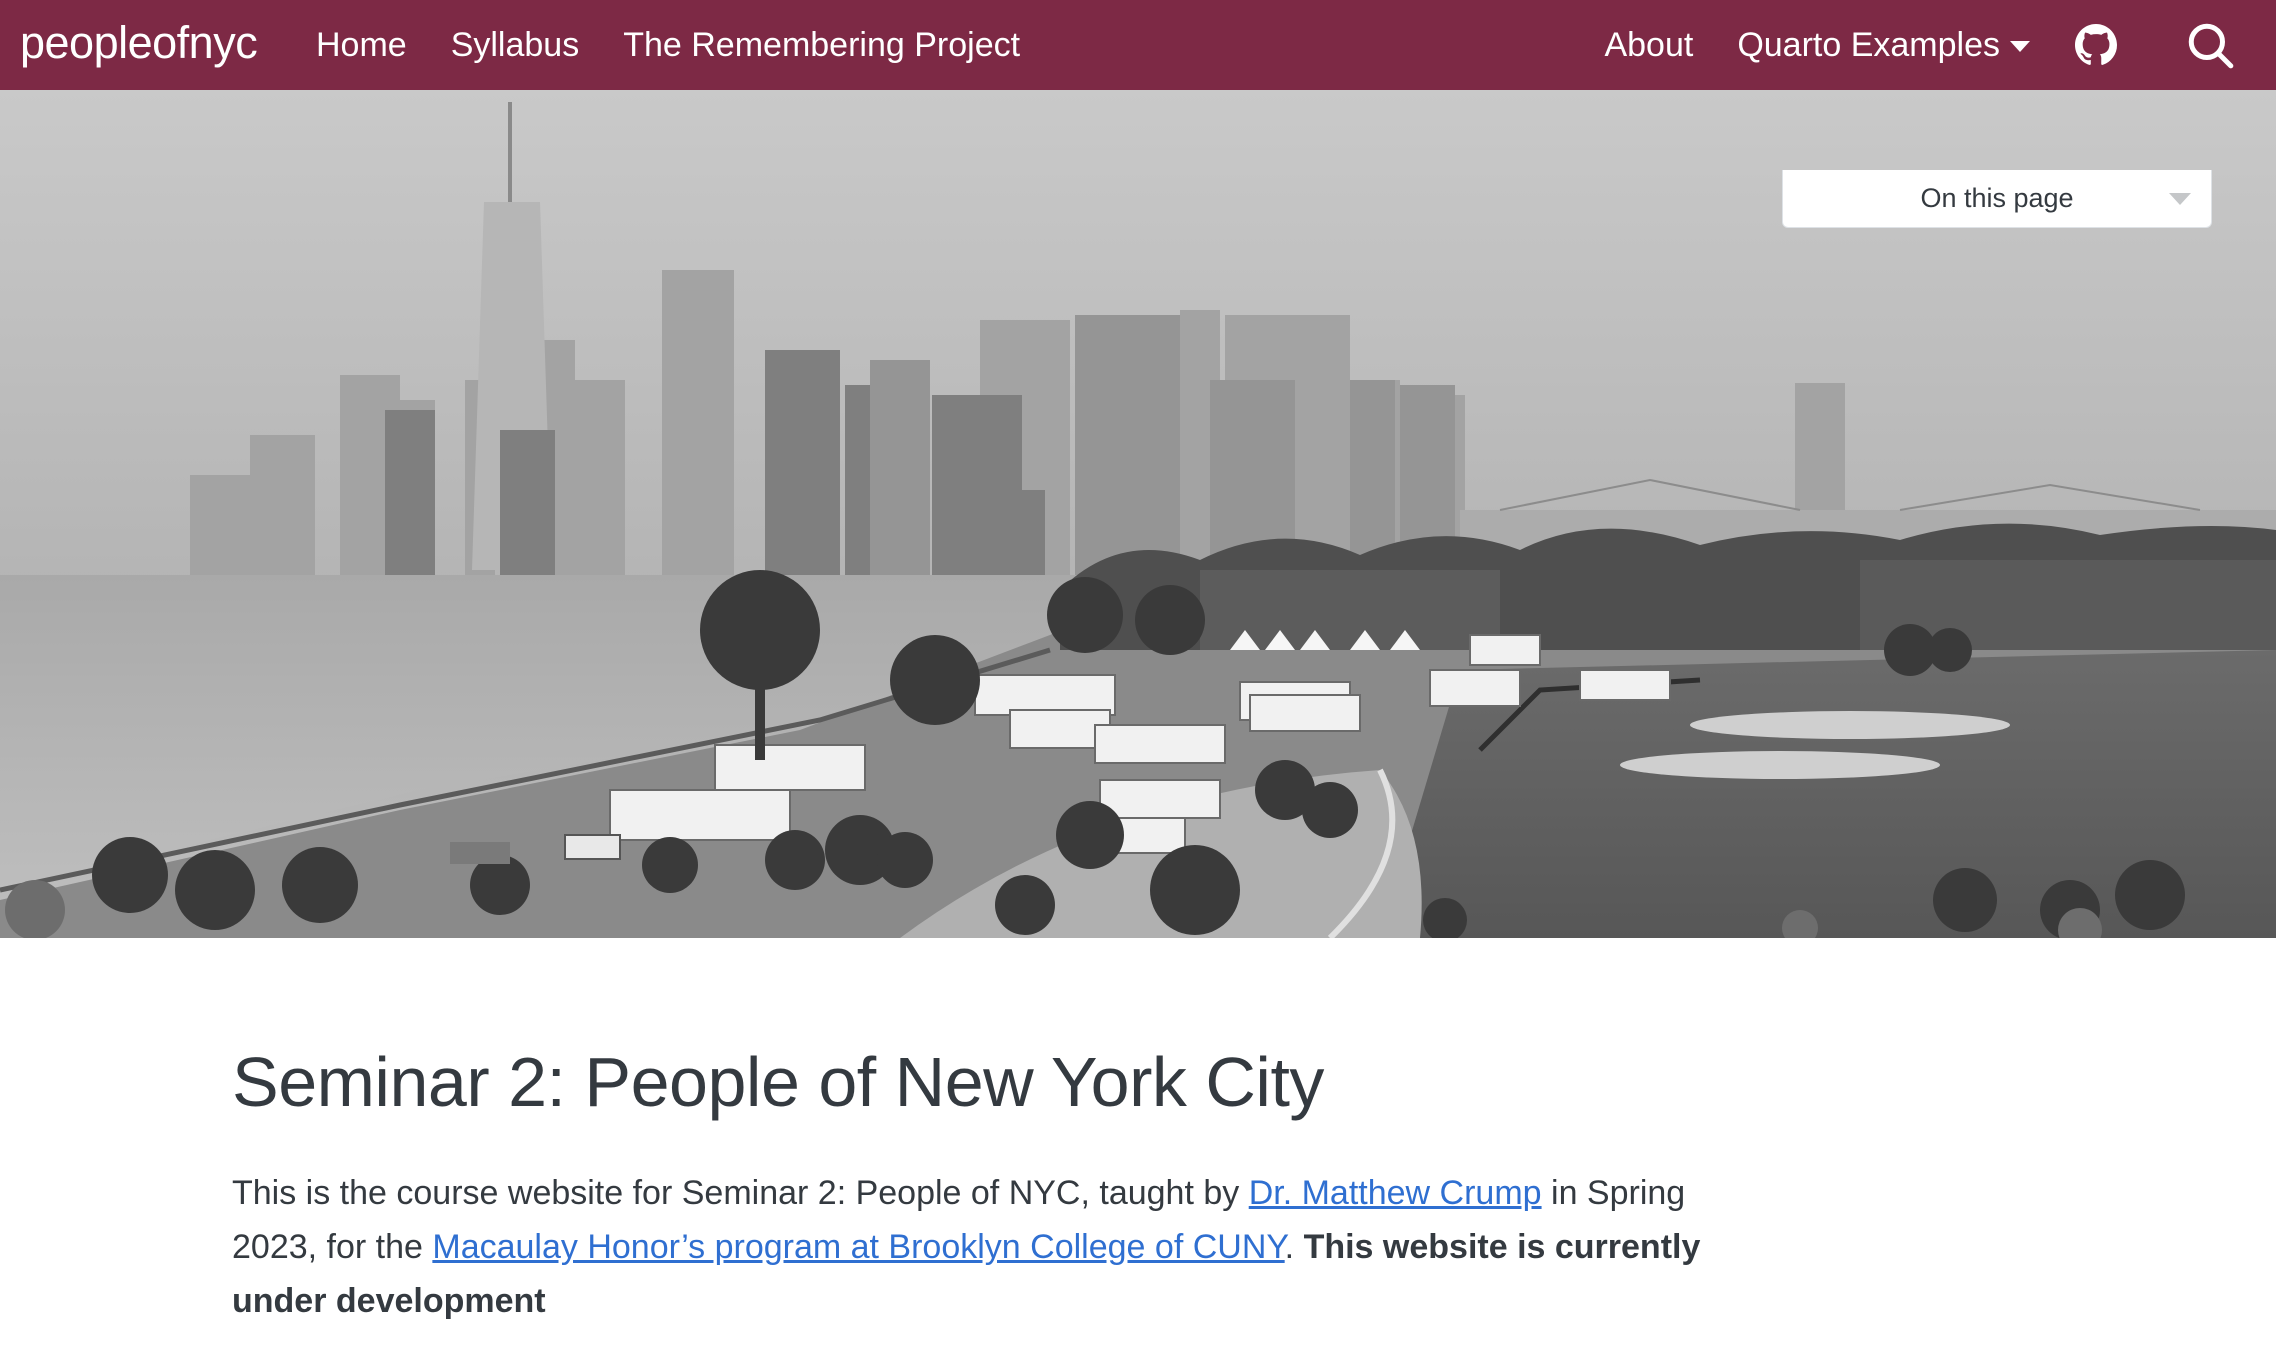  I want to click on nav-home-link: Home, so click(361, 45).